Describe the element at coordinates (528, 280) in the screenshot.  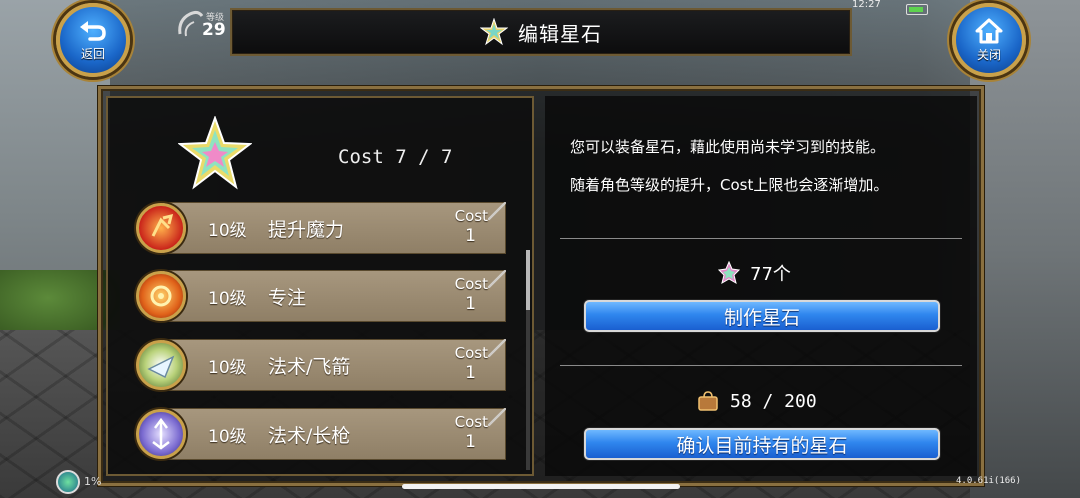
I see `scrollbar-thumb` at that location.